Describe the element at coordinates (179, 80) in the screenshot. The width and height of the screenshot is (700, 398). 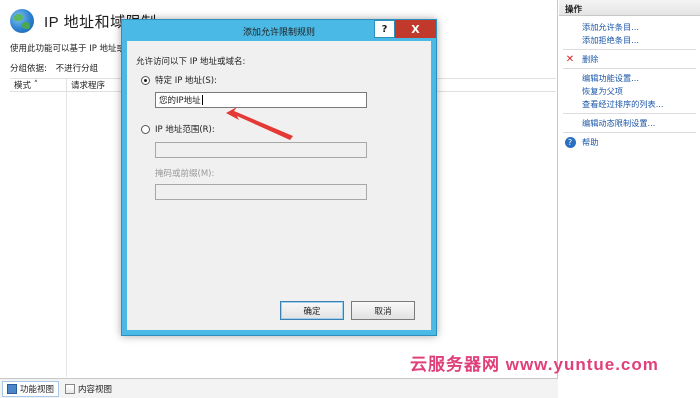
I see `radio-specific-ip: 特定 IP 地址(S):` at that location.